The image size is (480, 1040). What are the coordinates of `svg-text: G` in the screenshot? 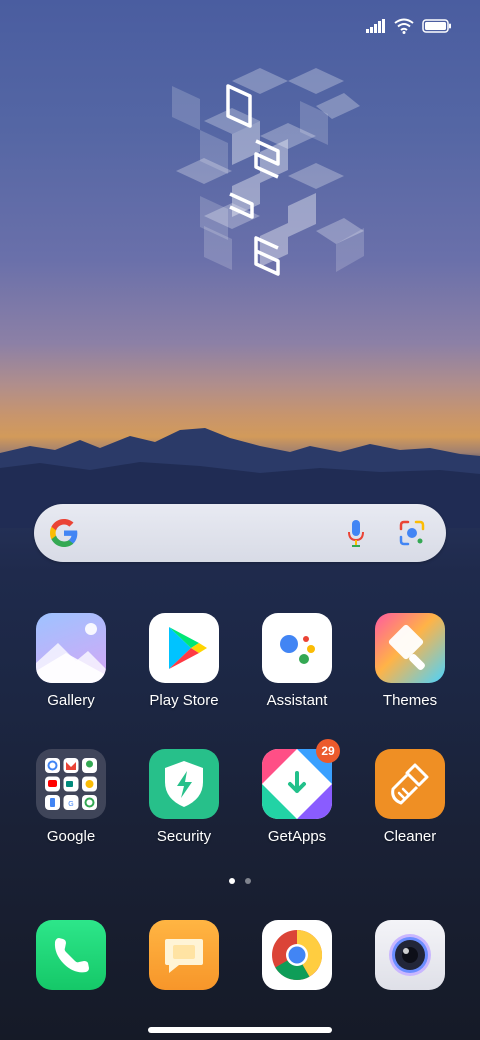 It's located at (70, 804).